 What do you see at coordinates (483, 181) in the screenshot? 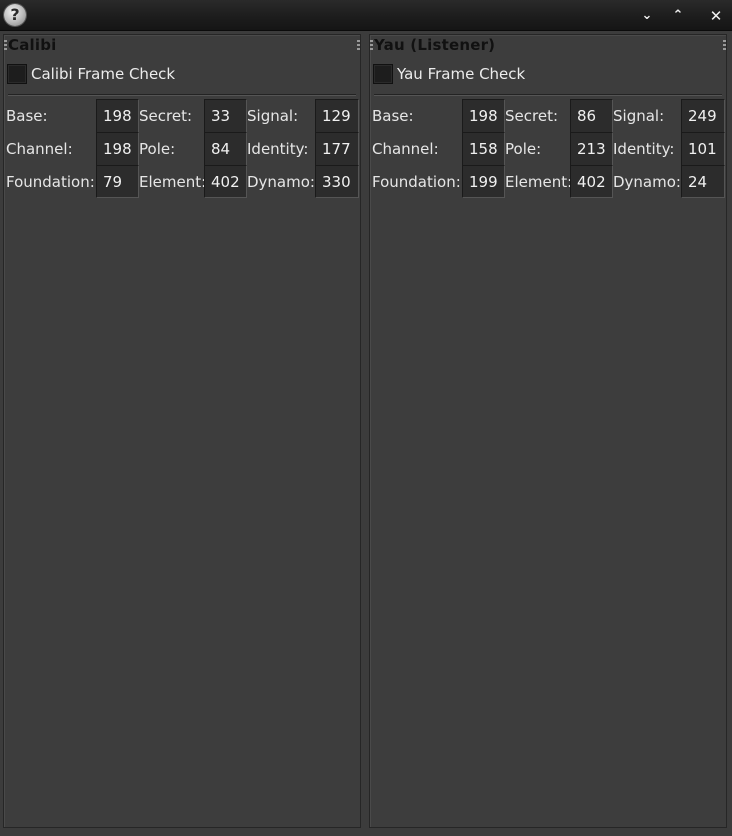
I see `stat-value-field: 199` at bounding box center [483, 181].